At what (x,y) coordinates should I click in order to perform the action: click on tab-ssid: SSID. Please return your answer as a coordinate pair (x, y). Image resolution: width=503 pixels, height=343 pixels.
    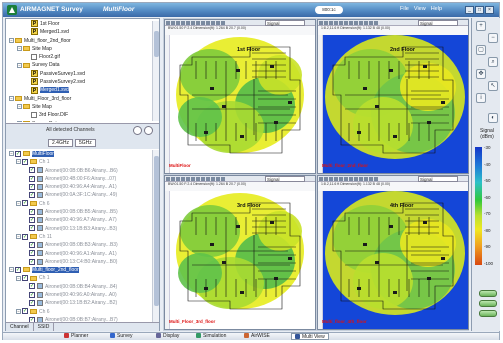
    Looking at the image, I should click on (44, 327).